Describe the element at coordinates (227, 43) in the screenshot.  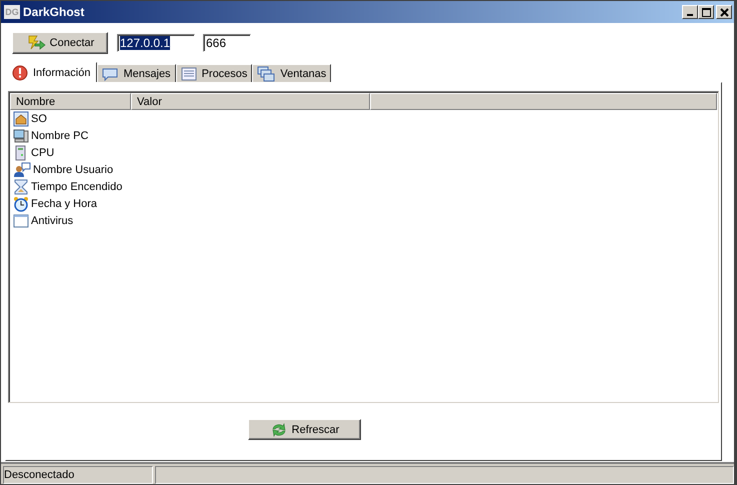
I see `port-field: 666` at that location.